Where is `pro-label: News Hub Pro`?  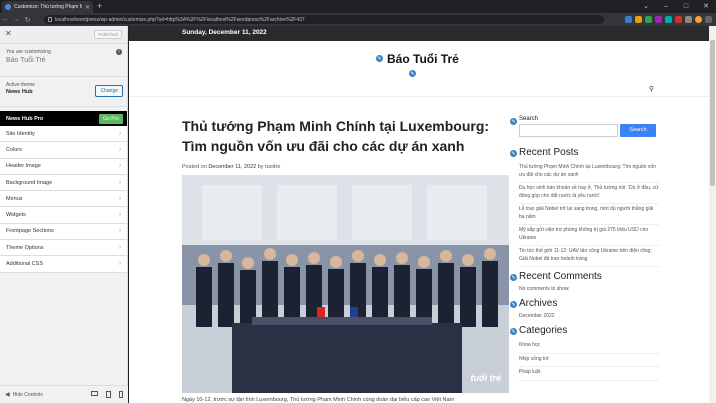
pro-label: News Hub Pro is located at coordinates (25, 118).